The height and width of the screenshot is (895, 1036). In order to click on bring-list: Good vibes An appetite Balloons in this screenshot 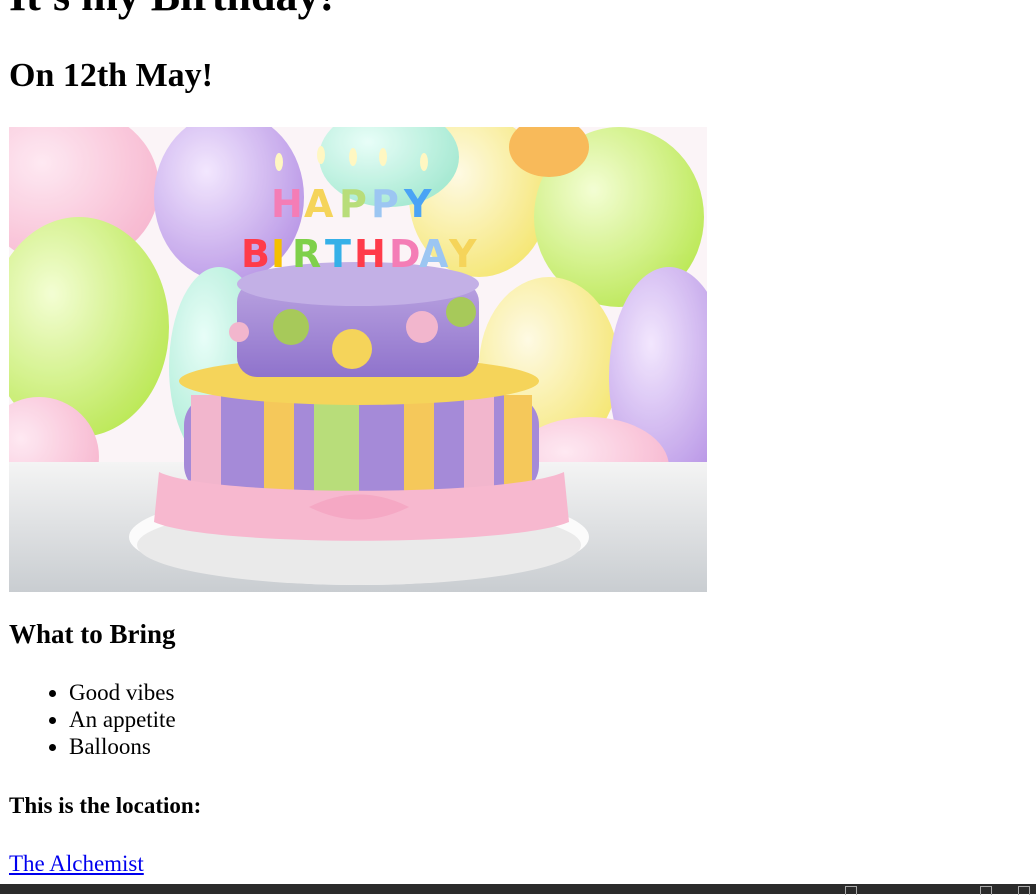, I will do `click(92, 719)`.